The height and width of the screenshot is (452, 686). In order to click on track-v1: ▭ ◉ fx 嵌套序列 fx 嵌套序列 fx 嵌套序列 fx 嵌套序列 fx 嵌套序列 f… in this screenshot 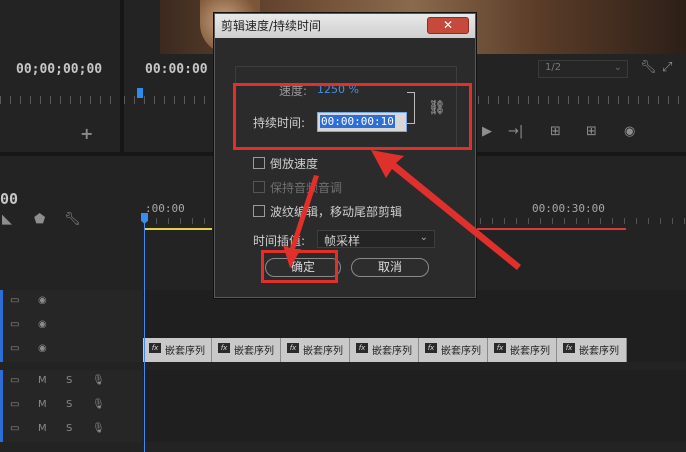, I will do `click(343, 350)`.